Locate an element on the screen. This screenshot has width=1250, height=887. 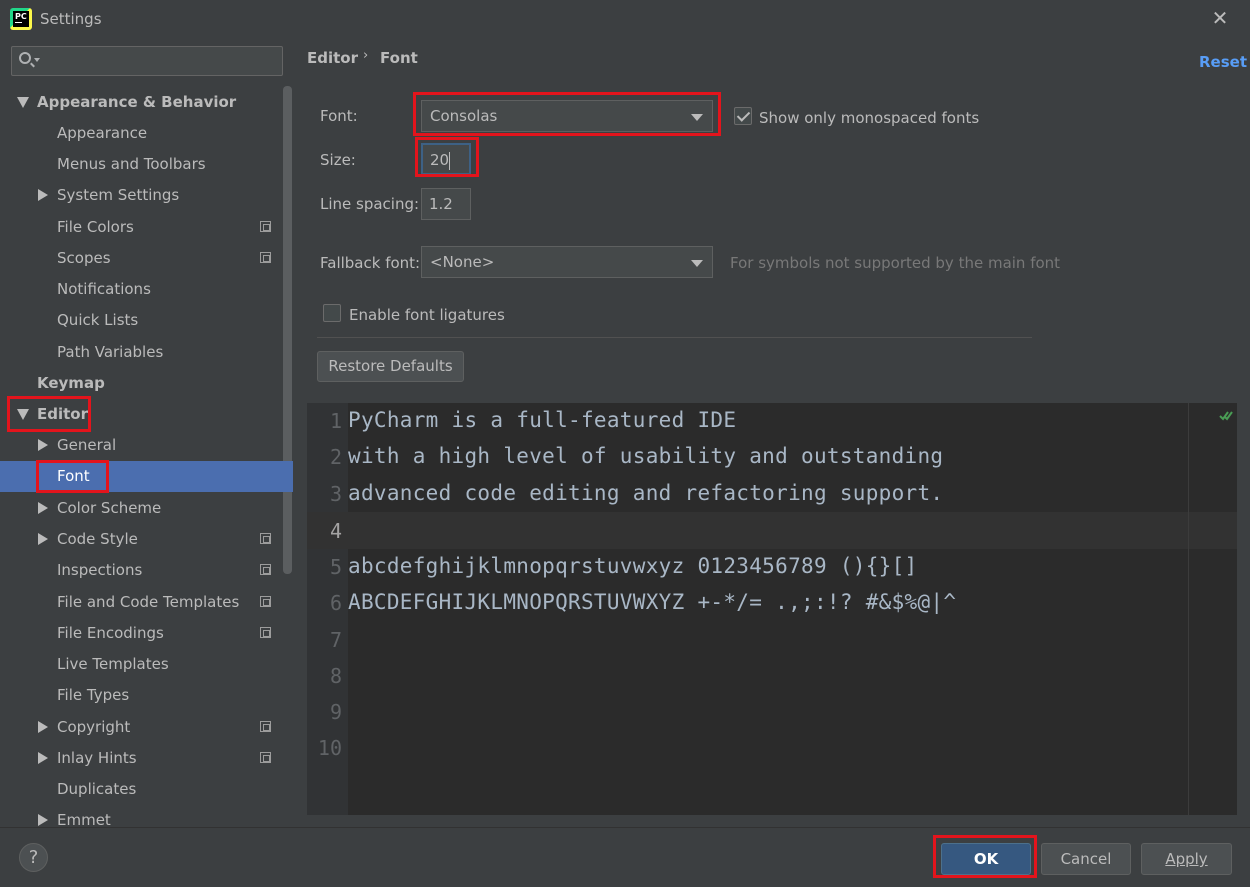
close-icon: ✕ is located at coordinates (1220, 18).